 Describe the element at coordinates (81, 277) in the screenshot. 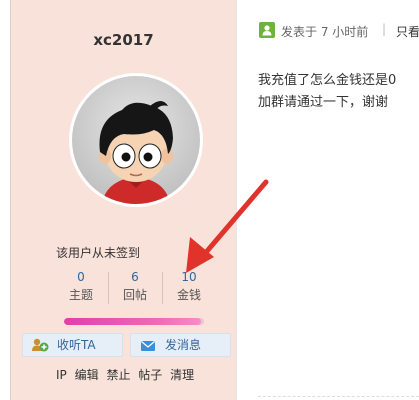

I see `stat-threads-value: 0` at that location.